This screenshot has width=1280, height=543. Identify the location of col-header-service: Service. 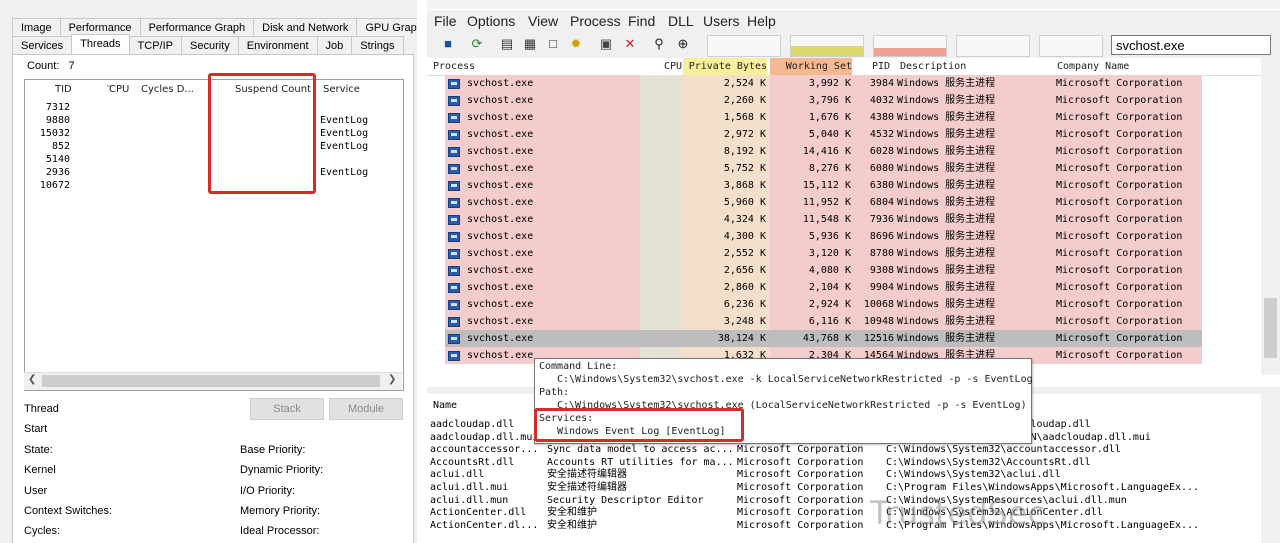
(341, 90).